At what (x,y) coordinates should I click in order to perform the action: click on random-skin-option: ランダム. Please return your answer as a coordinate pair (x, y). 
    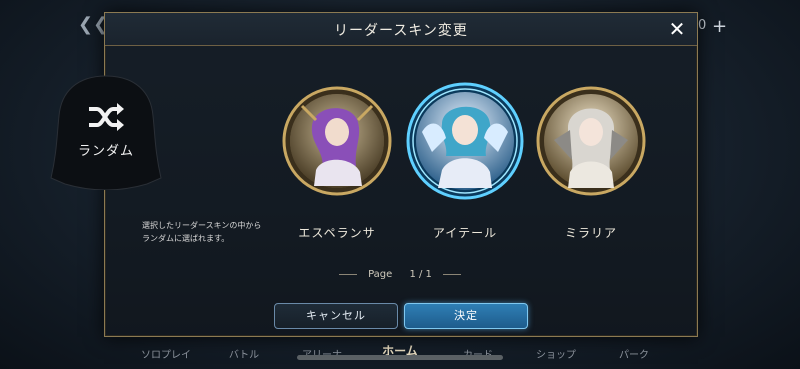
    Looking at the image, I should click on (106, 132).